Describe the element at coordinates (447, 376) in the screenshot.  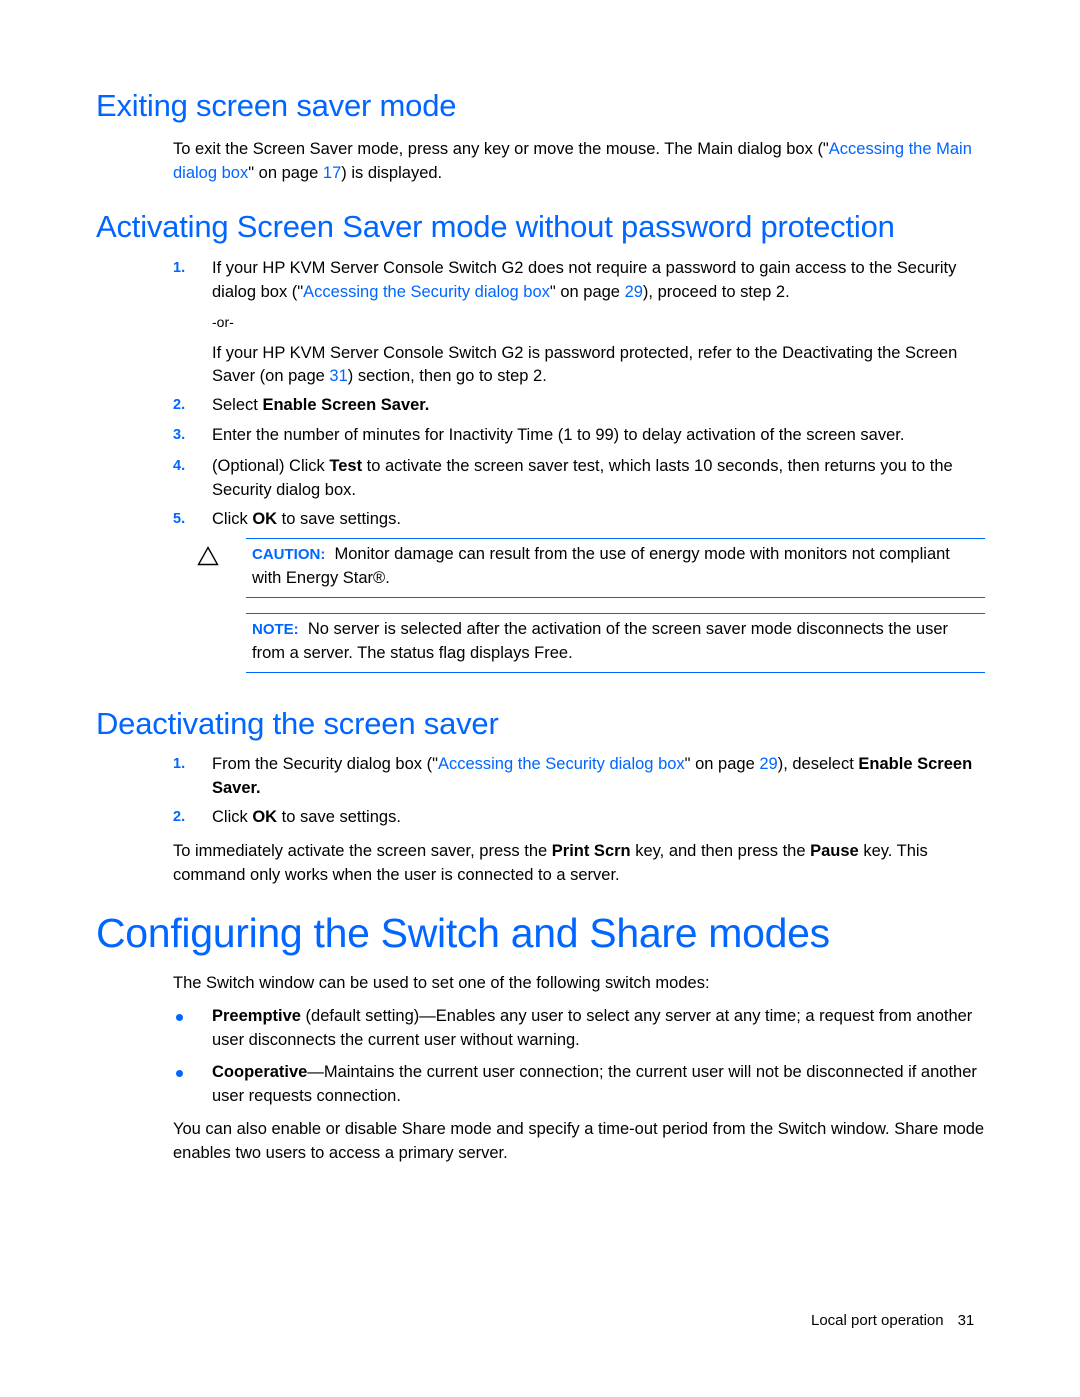
I see `text: ) section, then go to step 2.` at that location.